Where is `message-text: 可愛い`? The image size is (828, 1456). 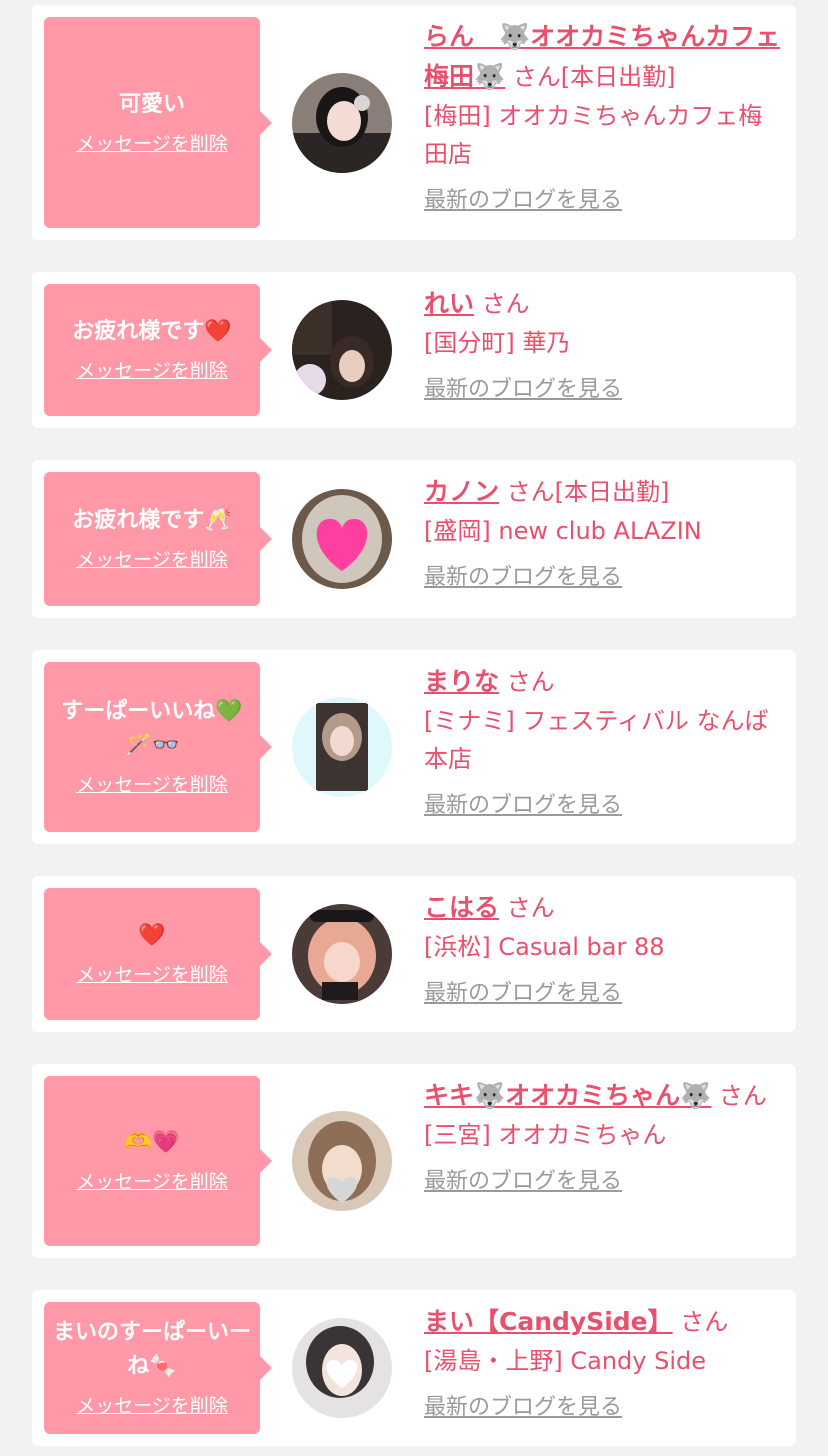 message-text: 可愛い is located at coordinates (151, 104).